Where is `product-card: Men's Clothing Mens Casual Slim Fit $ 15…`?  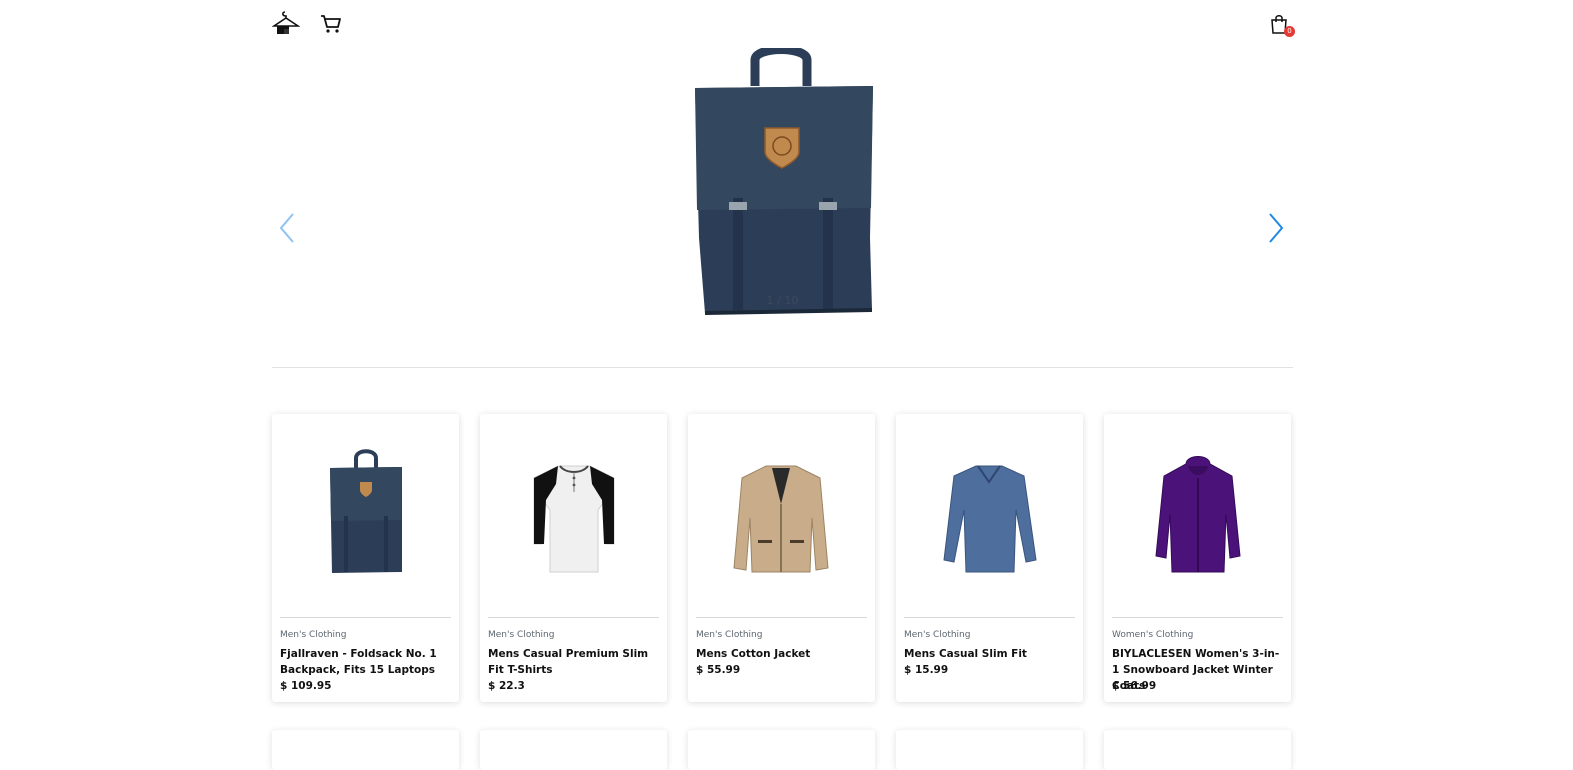
product-card: Men's Clothing Mens Casual Slim Fit $ 15… is located at coordinates (989, 558).